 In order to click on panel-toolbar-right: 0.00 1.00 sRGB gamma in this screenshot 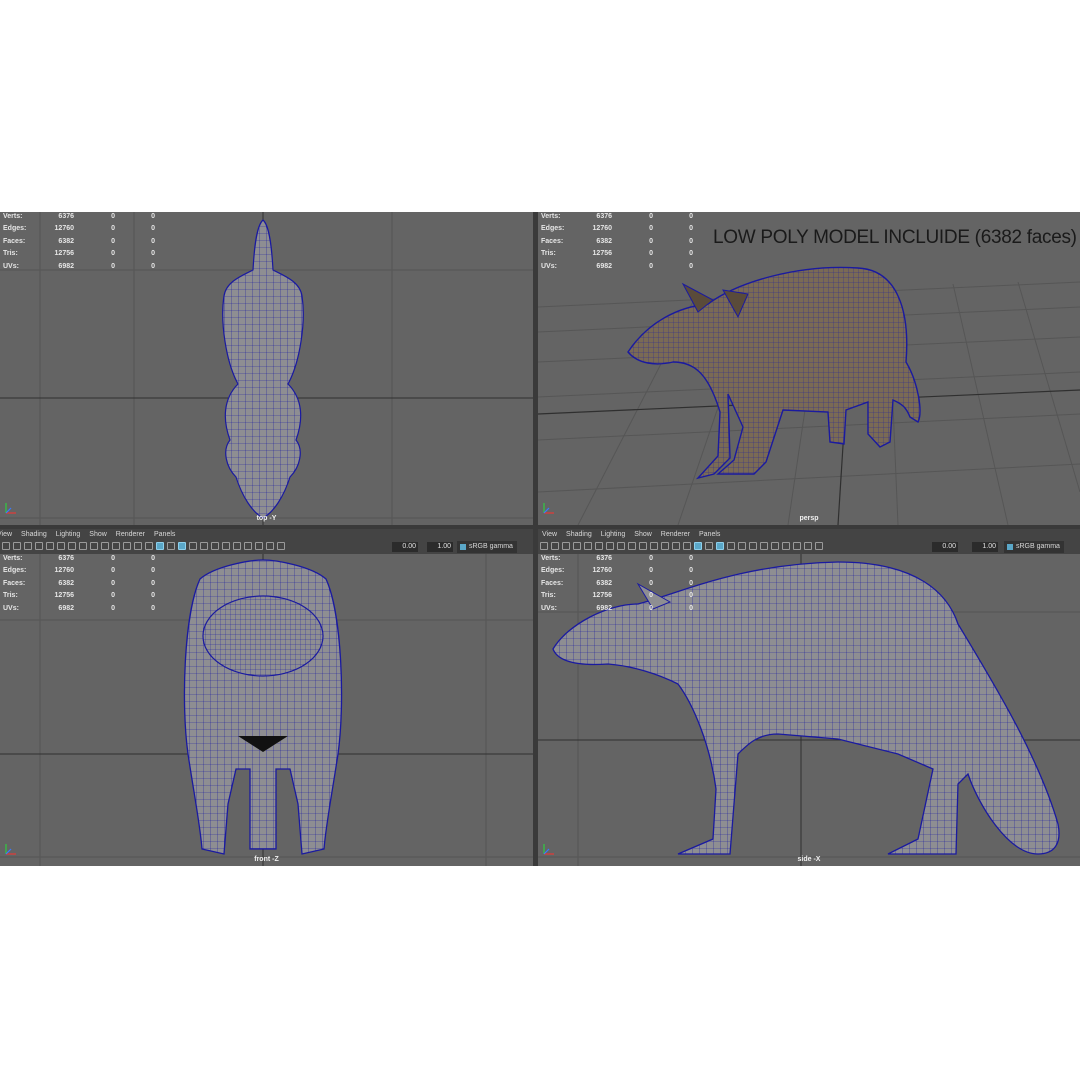, I will do `click(809, 547)`.